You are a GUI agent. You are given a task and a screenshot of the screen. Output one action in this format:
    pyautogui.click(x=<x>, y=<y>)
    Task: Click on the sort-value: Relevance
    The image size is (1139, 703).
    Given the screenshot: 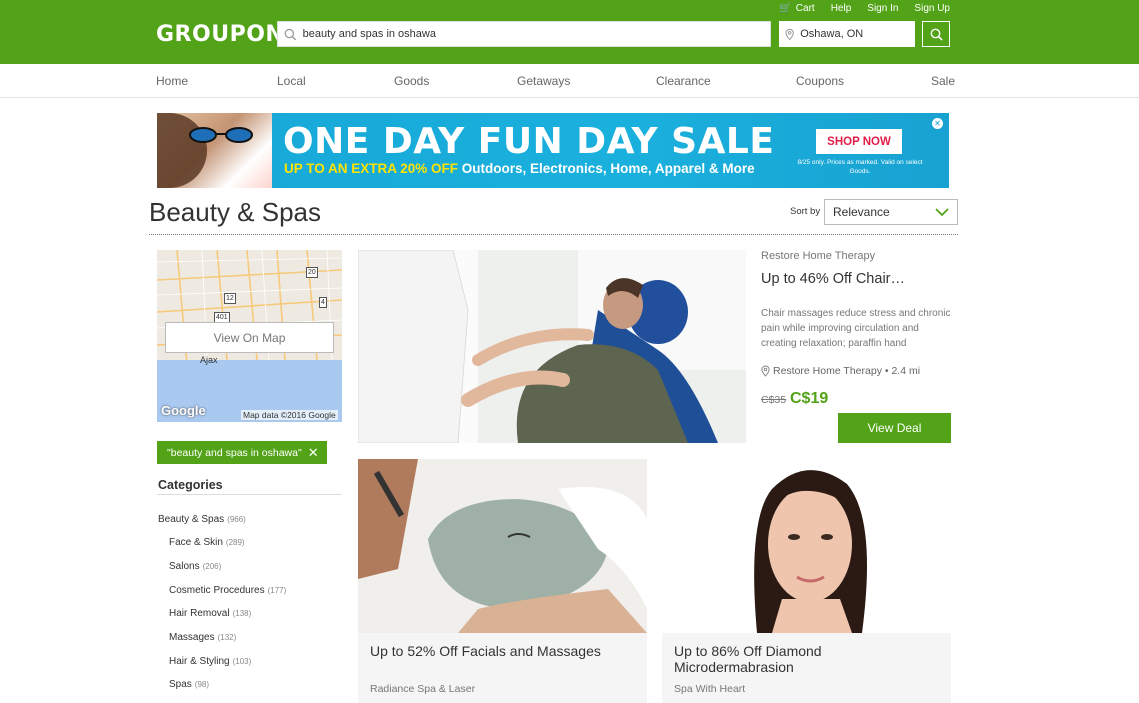 What is the action you would take?
    pyautogui.click(x=861, y=212)
    